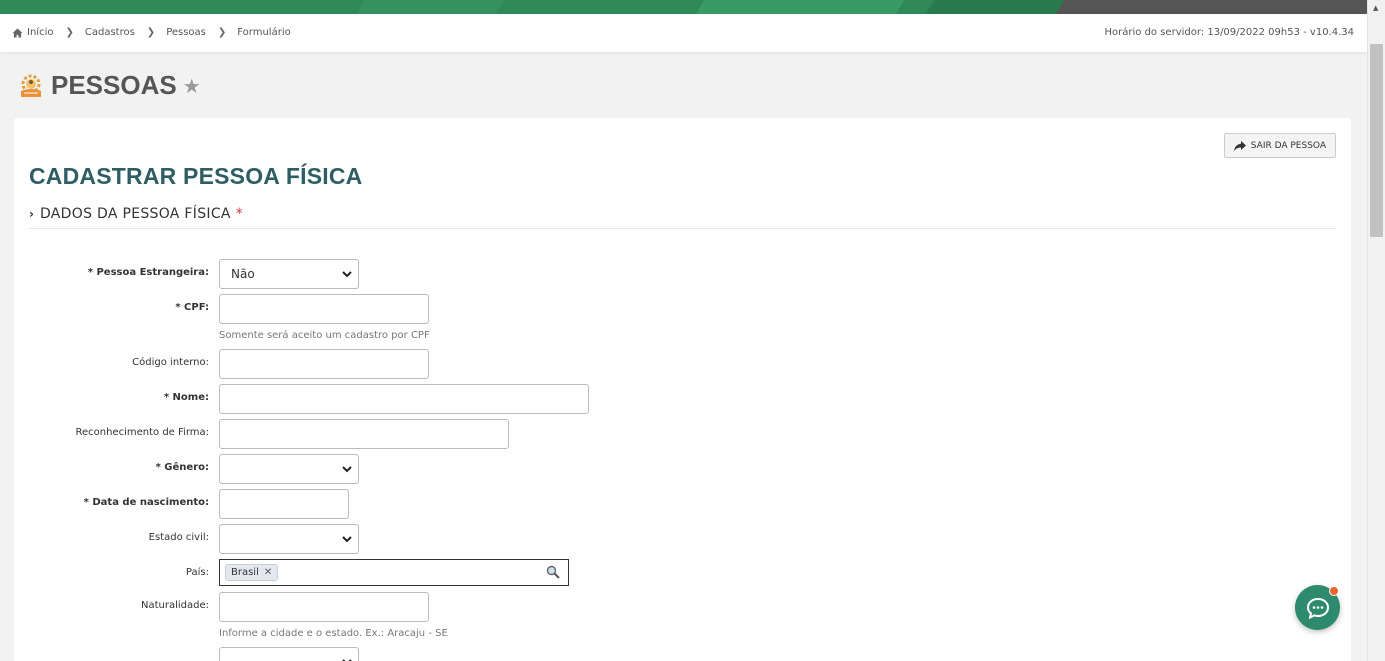 This screenshot has height=661, width=1385. What do you see at coordinates (192, 307) in the screenshot?
I see `cpf-label: * CPF:` at bounding box center [192, 307].